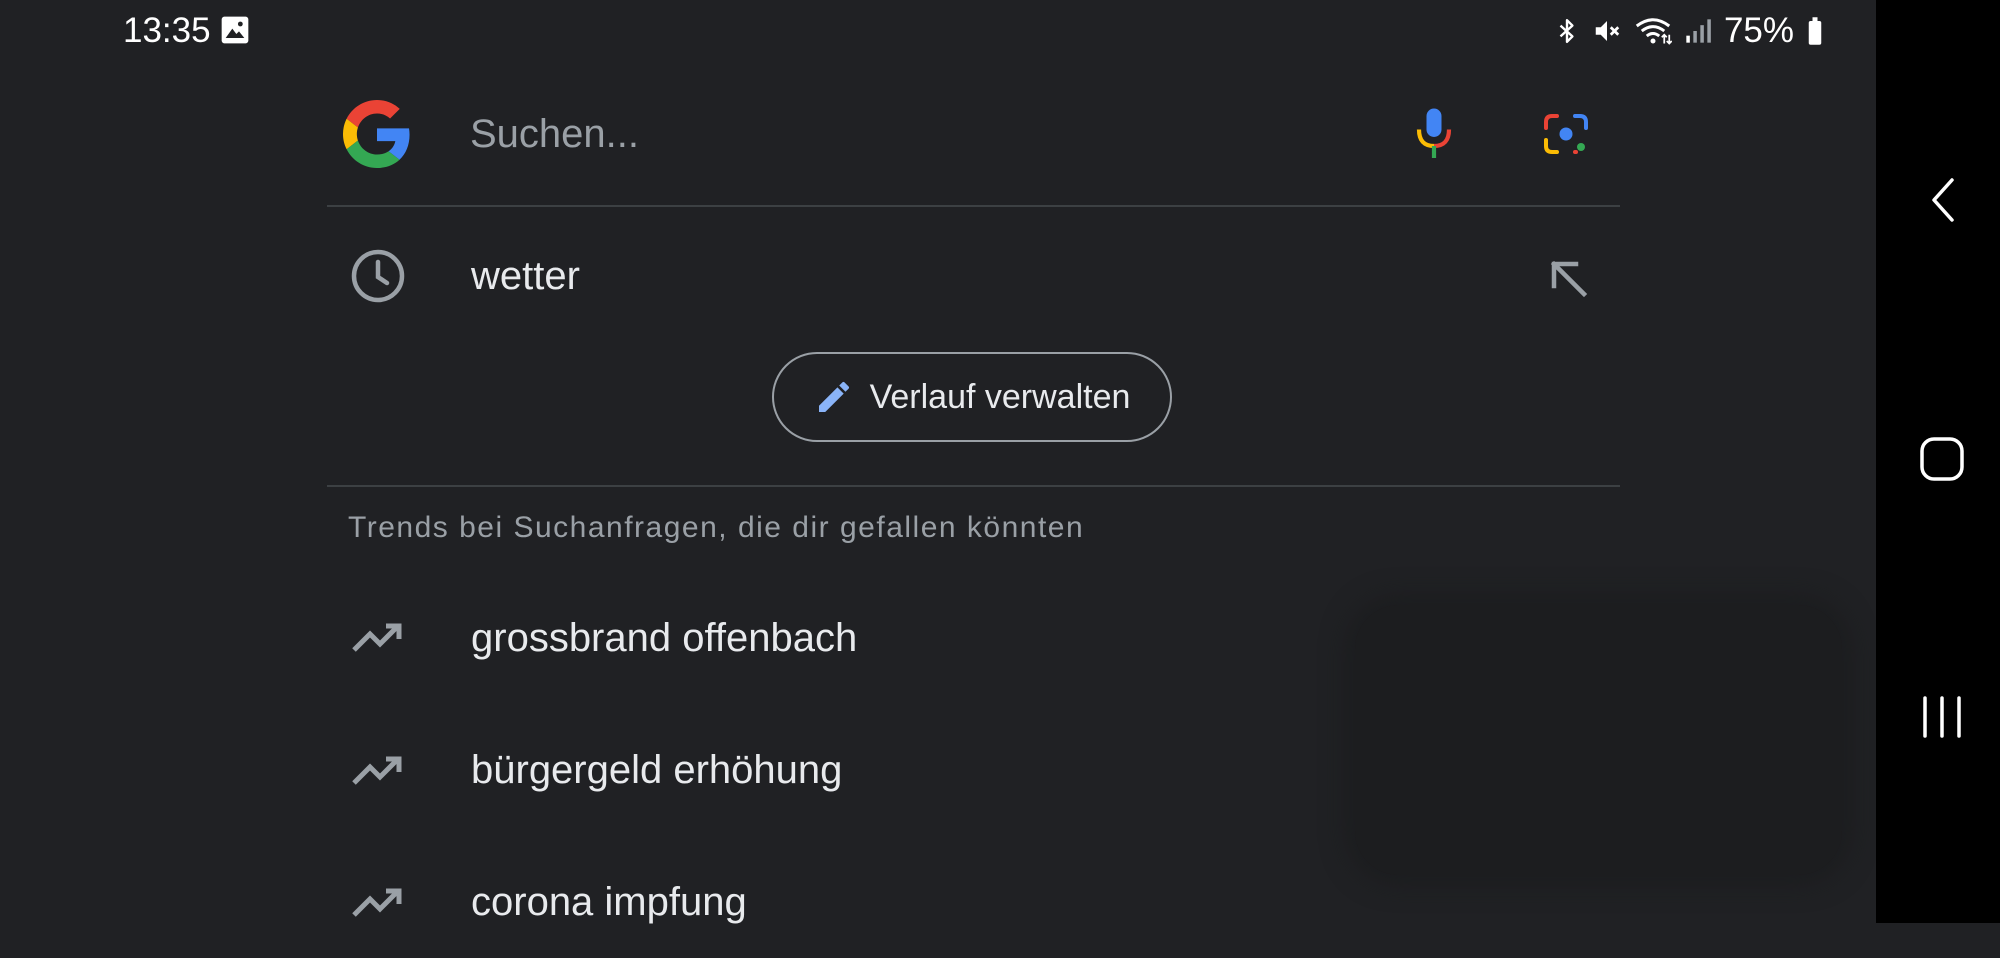 The image size is (2000, 958). What do you see at coordinates (973, 486) in the screenshot?
I see `history-divider` at bounding box center [973, 486].